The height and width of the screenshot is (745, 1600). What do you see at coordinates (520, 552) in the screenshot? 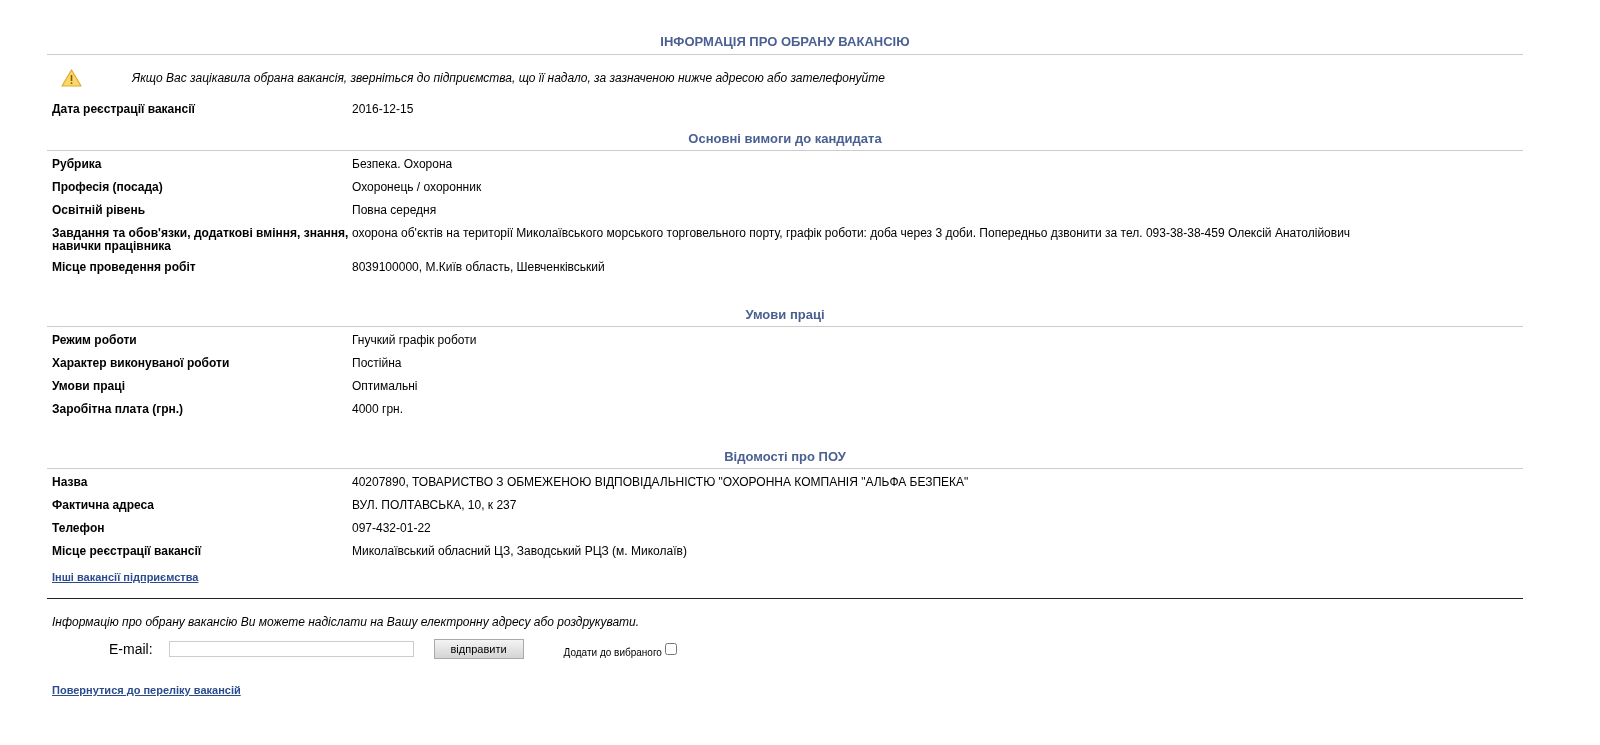
I see `field-value: Миколаївський обласний ЦЗ, Заводський РЦЗ (м. Миколаїв)` at bounding box center [520, 552].